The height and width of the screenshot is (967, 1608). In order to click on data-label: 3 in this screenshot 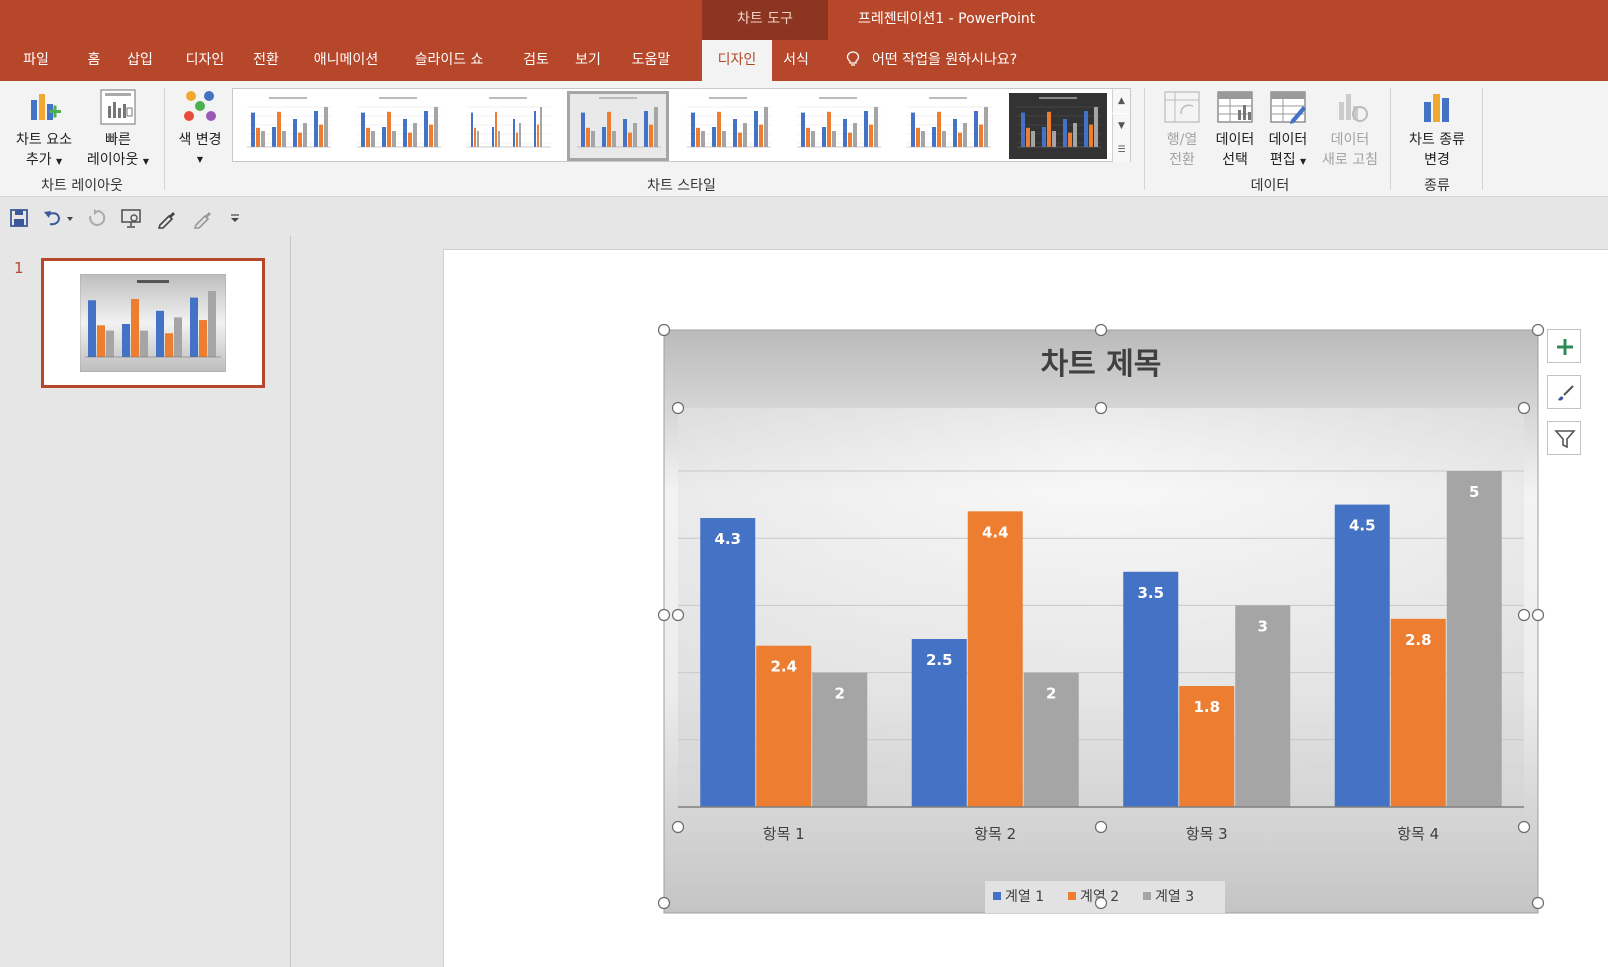, I will do `click(1263, 626)`.